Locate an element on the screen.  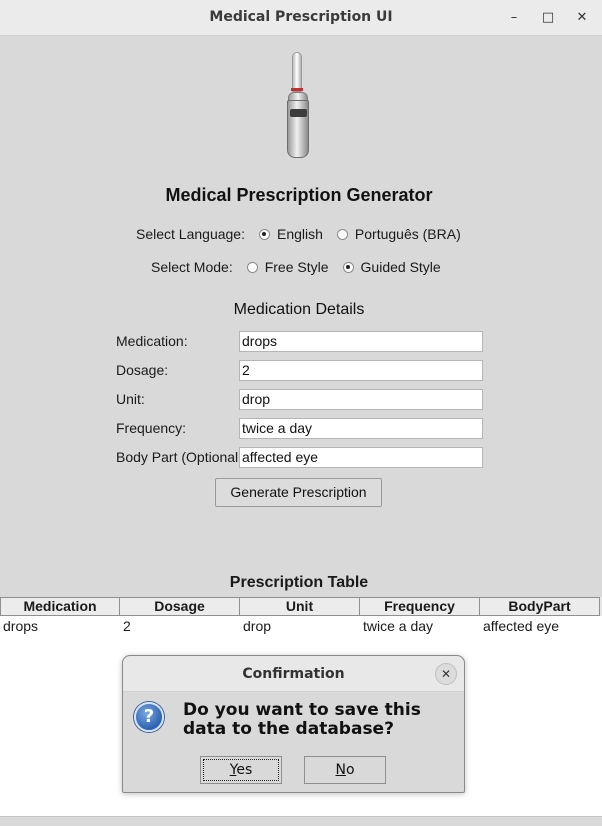
window-titlebar: Medical Prescription UI – □ ✕ is located at coordinates (301, 18).